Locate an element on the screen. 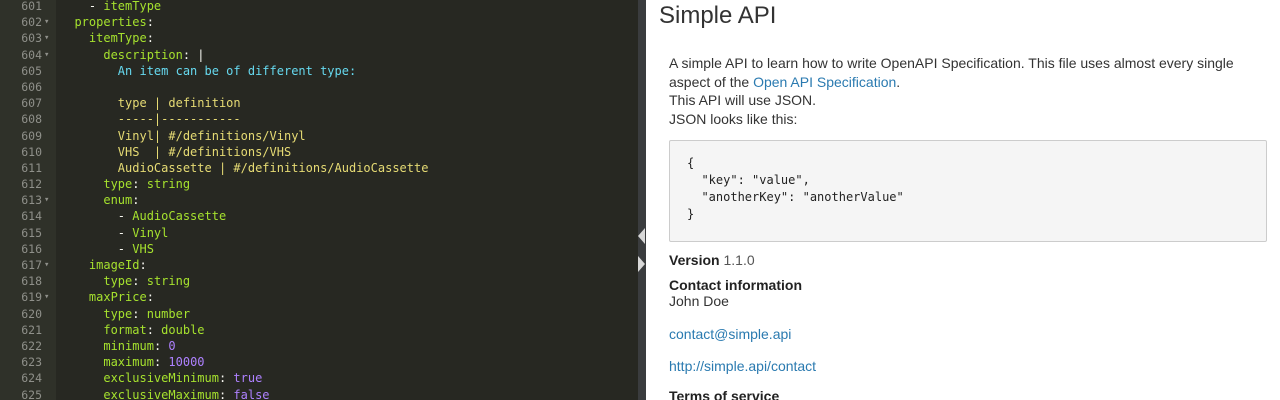  collapse-left-icon is located at coordinates (641, 236).